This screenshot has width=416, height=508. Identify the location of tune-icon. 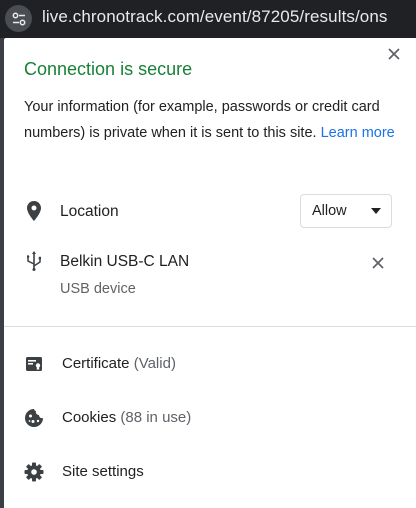
(18, 18).